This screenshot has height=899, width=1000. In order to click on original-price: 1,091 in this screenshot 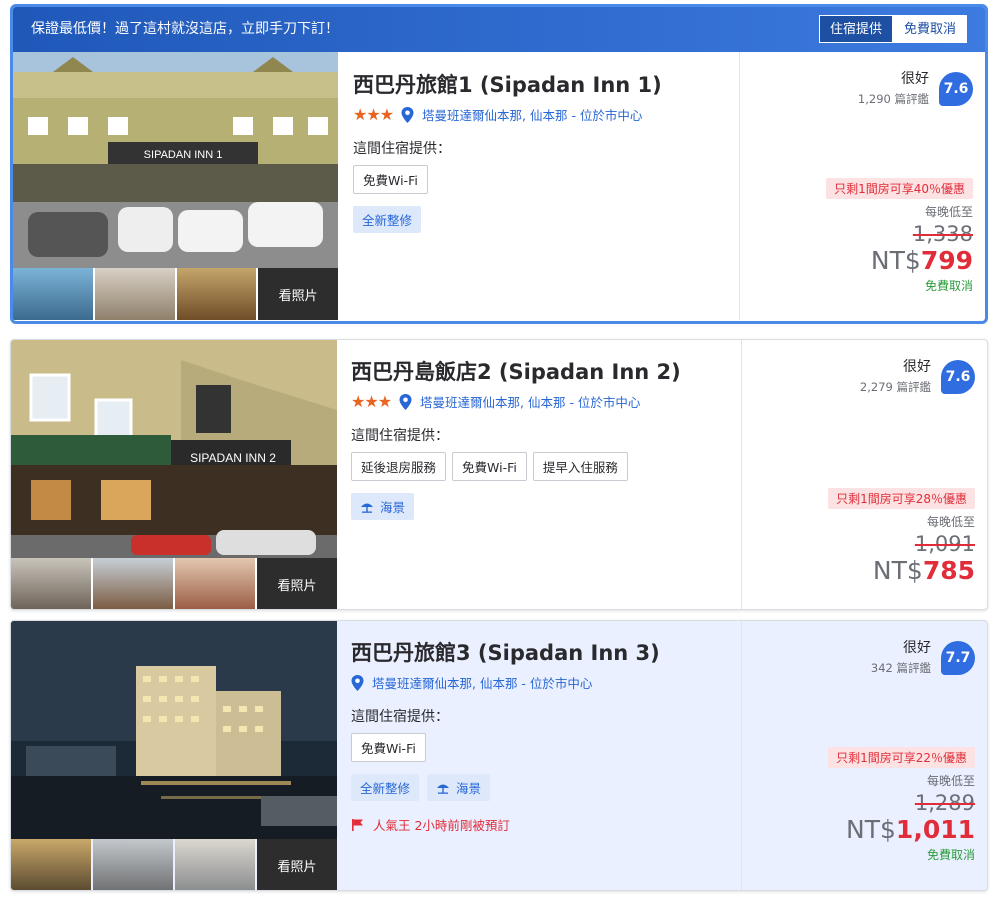, I will do `click(944, 544)`.